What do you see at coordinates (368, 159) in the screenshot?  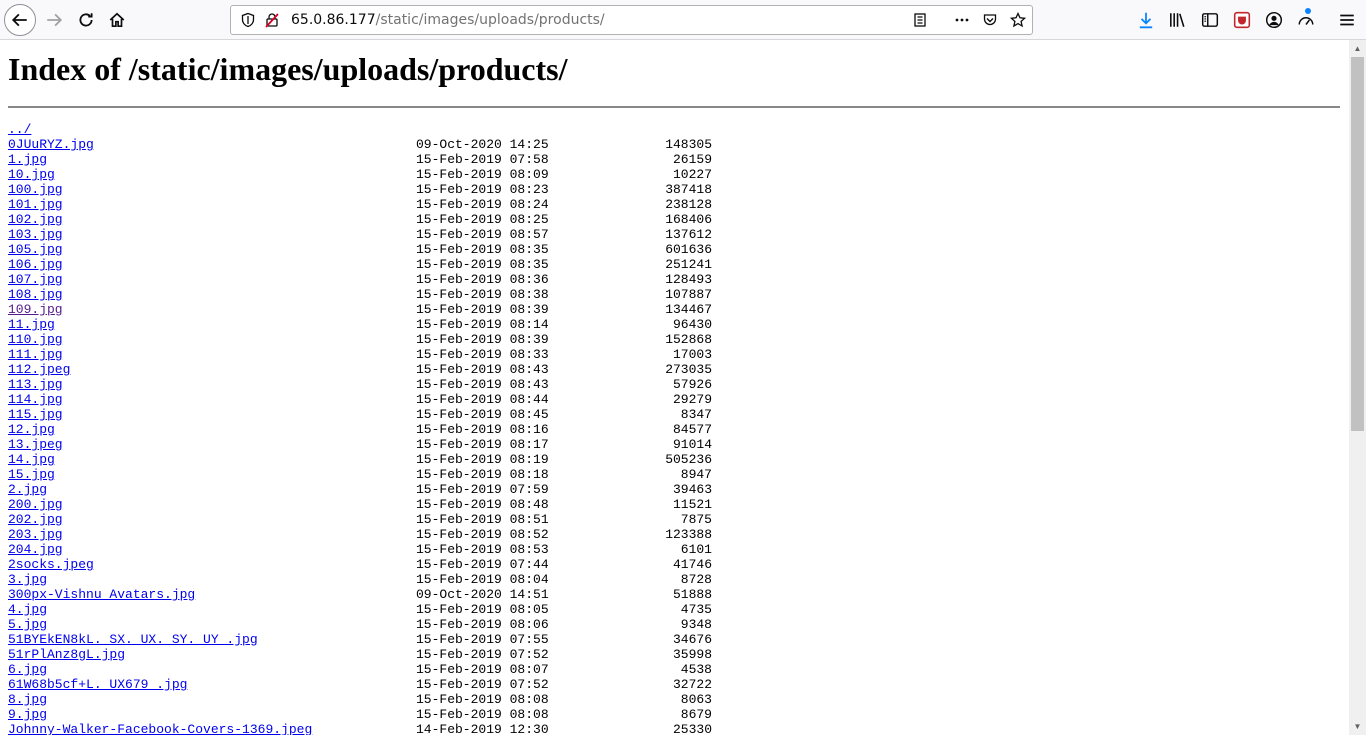 I see `file-row: 1.jpg 15-Feb-2019 07:58 26159` at bounding box center [368, 159].